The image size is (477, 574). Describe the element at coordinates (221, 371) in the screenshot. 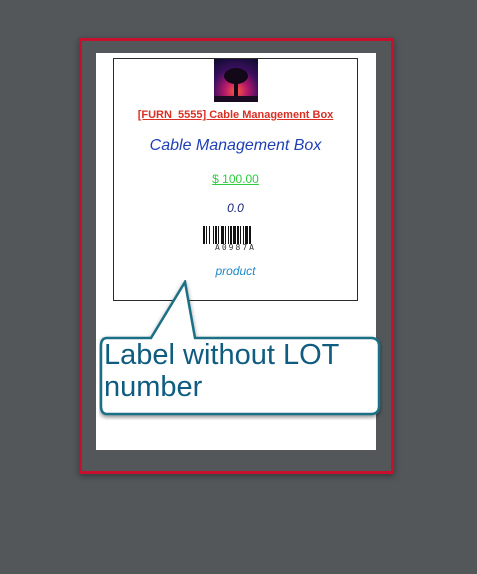

I see `callout-text: Label without LOT number` at that location.